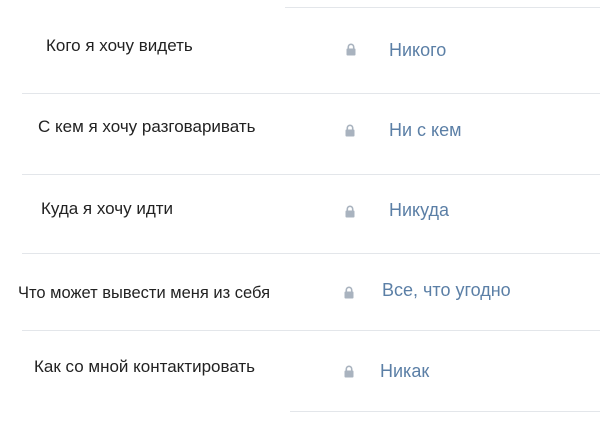 The height and width of the screenshot is (428, 600). What do you see at coordinates (419, 210) in the screenshot?
I see `setting-value-go: Никуда` at bounding box center [419, 210].